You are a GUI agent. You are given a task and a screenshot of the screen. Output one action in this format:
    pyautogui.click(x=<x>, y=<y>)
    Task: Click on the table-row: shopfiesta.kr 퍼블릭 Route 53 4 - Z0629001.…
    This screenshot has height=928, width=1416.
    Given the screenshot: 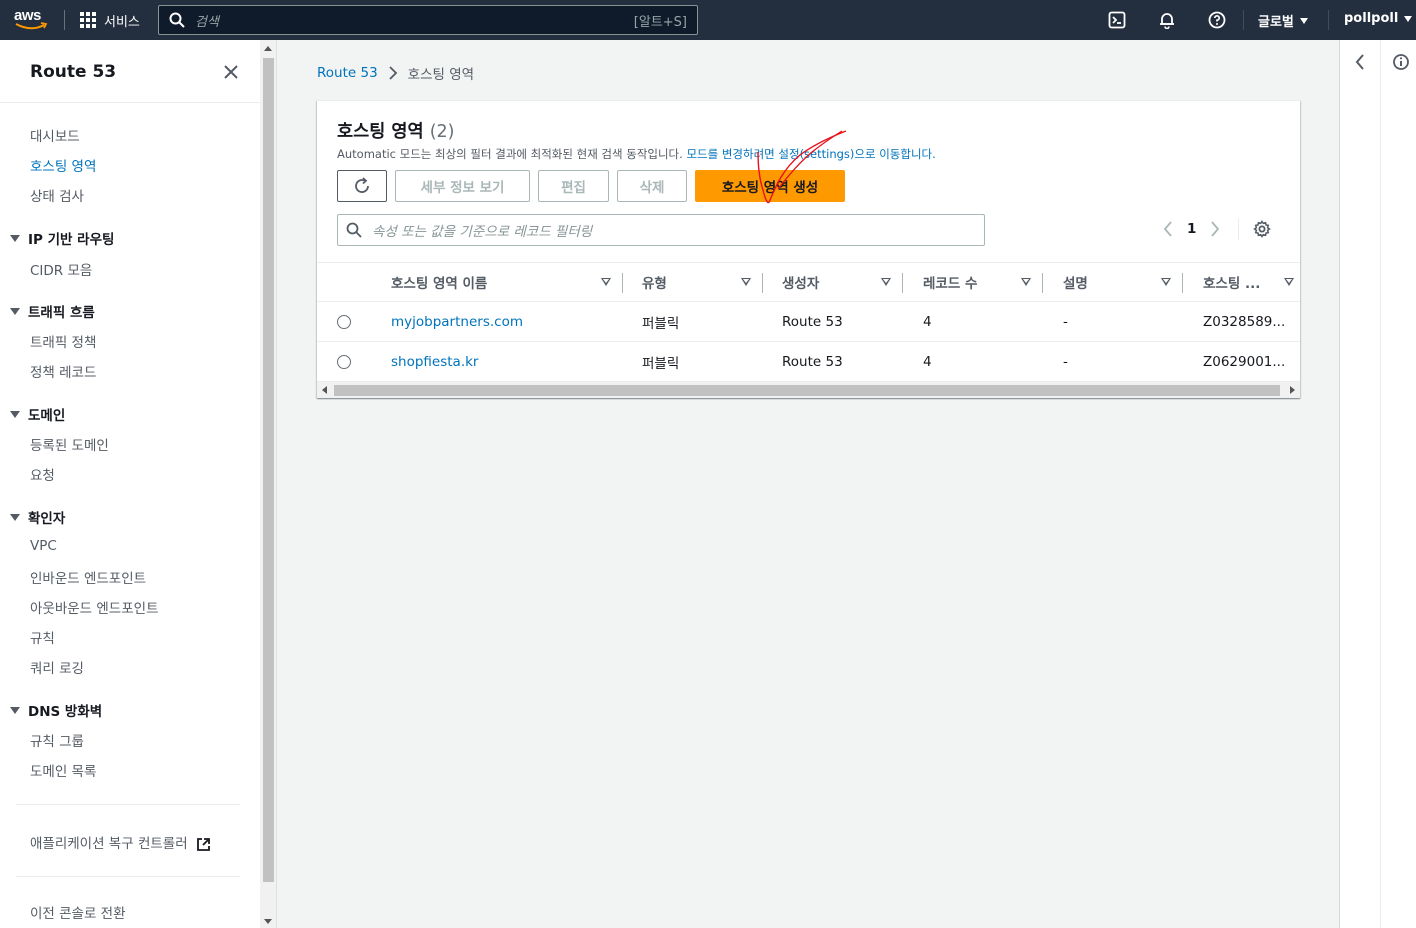 What is the action you would take?
    pyautogui.click(x=808, y=362)
    